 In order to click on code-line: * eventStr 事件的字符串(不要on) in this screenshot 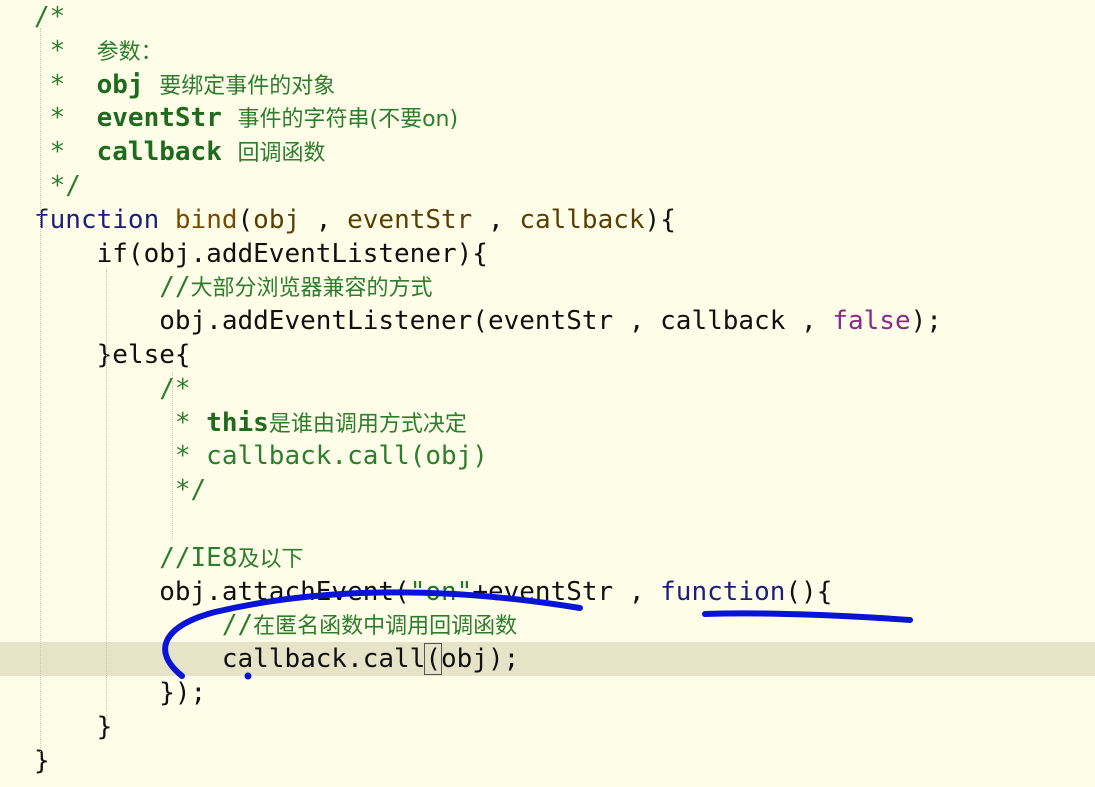, I will do `click(547, 118)`.